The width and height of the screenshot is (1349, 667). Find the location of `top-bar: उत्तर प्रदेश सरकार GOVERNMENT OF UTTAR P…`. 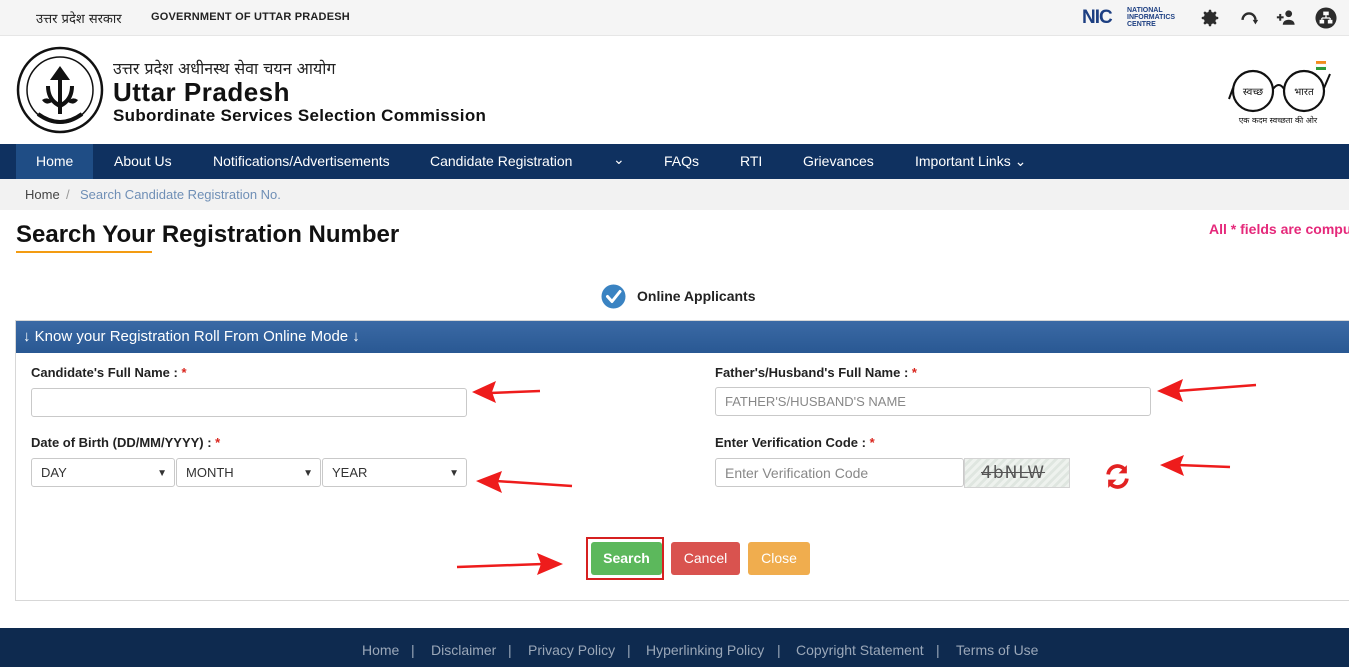

top-bar: उत्तर प्रदेश सरकार GOVERNMENT OF UTTAR P… is located at coordinates (674, 18).